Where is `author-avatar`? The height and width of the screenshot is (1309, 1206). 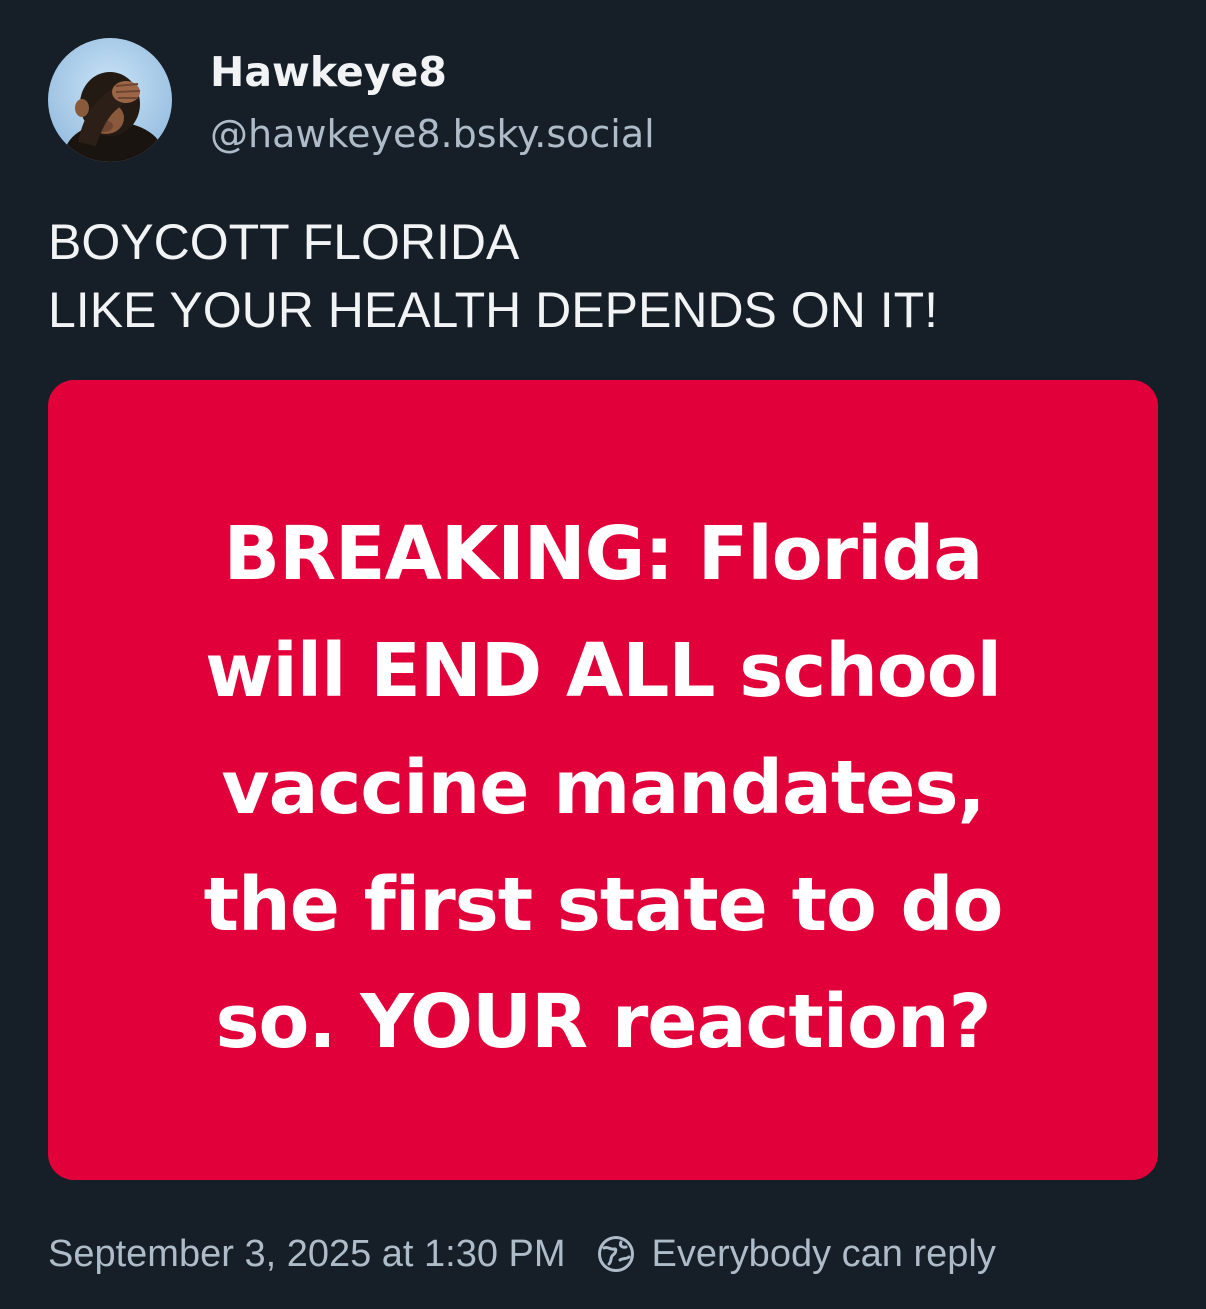
author-avatar is located at coordinates (110, 100).